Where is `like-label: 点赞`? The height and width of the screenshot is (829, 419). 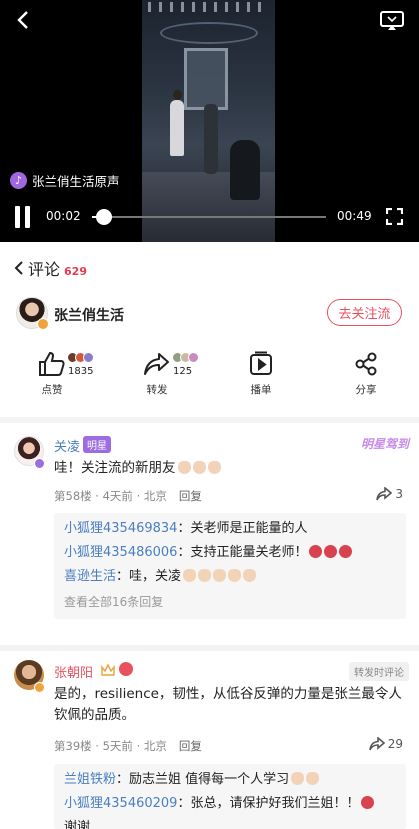 like-label: 点赞 is located at coordinates (52, 390).